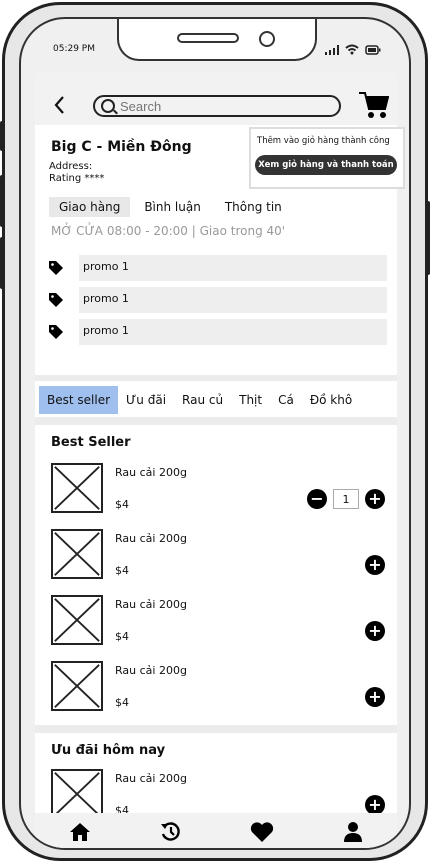 The image size is (434, 867). Describe the element at coordinates (74, 49) in the screenshot. I see `status-time: 05:29 PM` at that location.